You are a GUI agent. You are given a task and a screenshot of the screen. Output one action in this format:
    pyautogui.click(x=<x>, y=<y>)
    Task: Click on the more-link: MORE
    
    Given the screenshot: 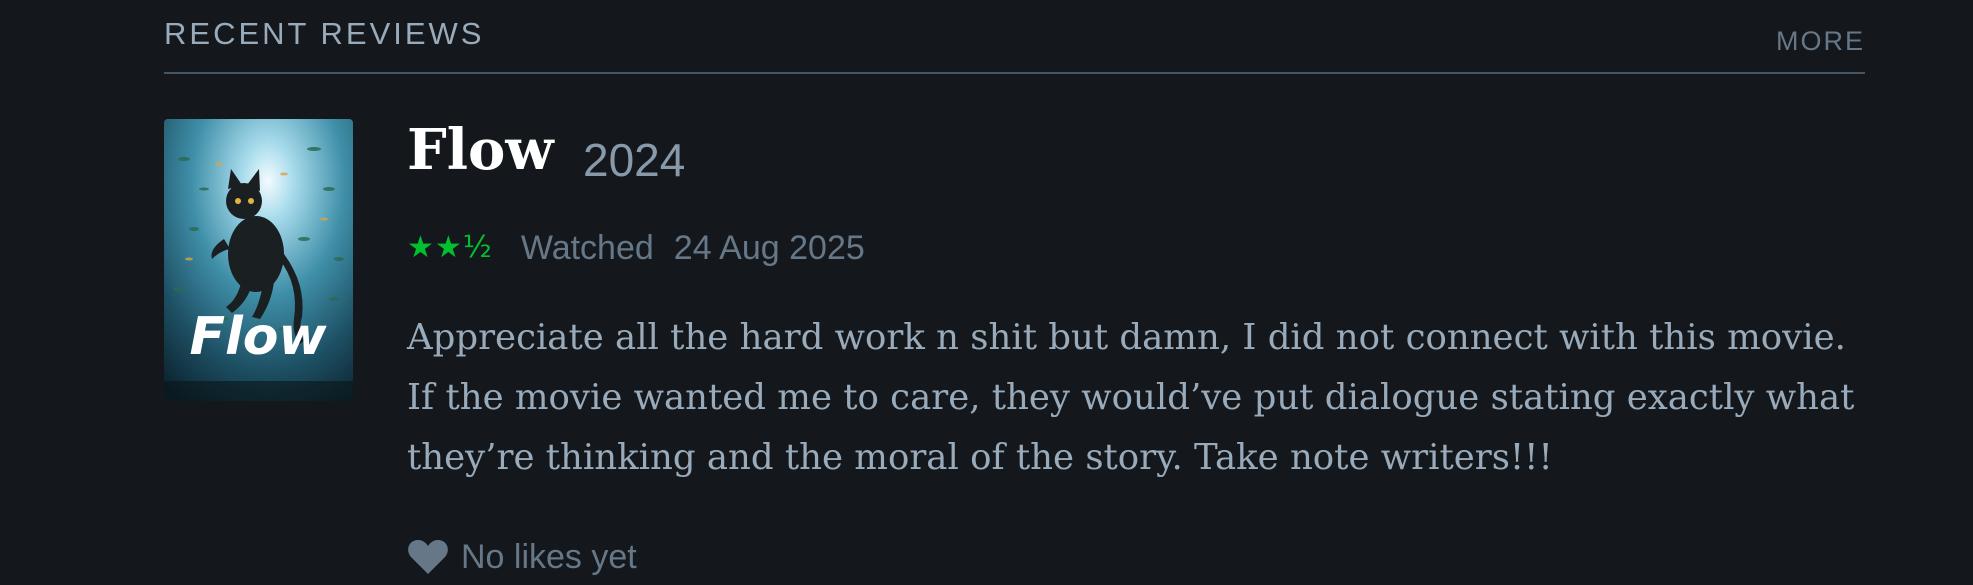 What is the action you would take?
    pyautogui.click(x=1820, y=41)
    